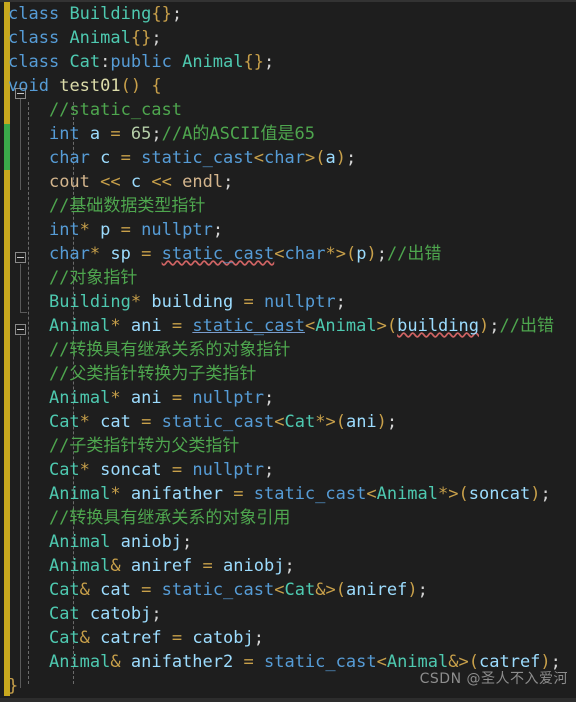 This screenshot has height=702, width=576. Describe the element at coordinates (288, 14) in the screenshot. I see `code-line: class Building{};` at that location.